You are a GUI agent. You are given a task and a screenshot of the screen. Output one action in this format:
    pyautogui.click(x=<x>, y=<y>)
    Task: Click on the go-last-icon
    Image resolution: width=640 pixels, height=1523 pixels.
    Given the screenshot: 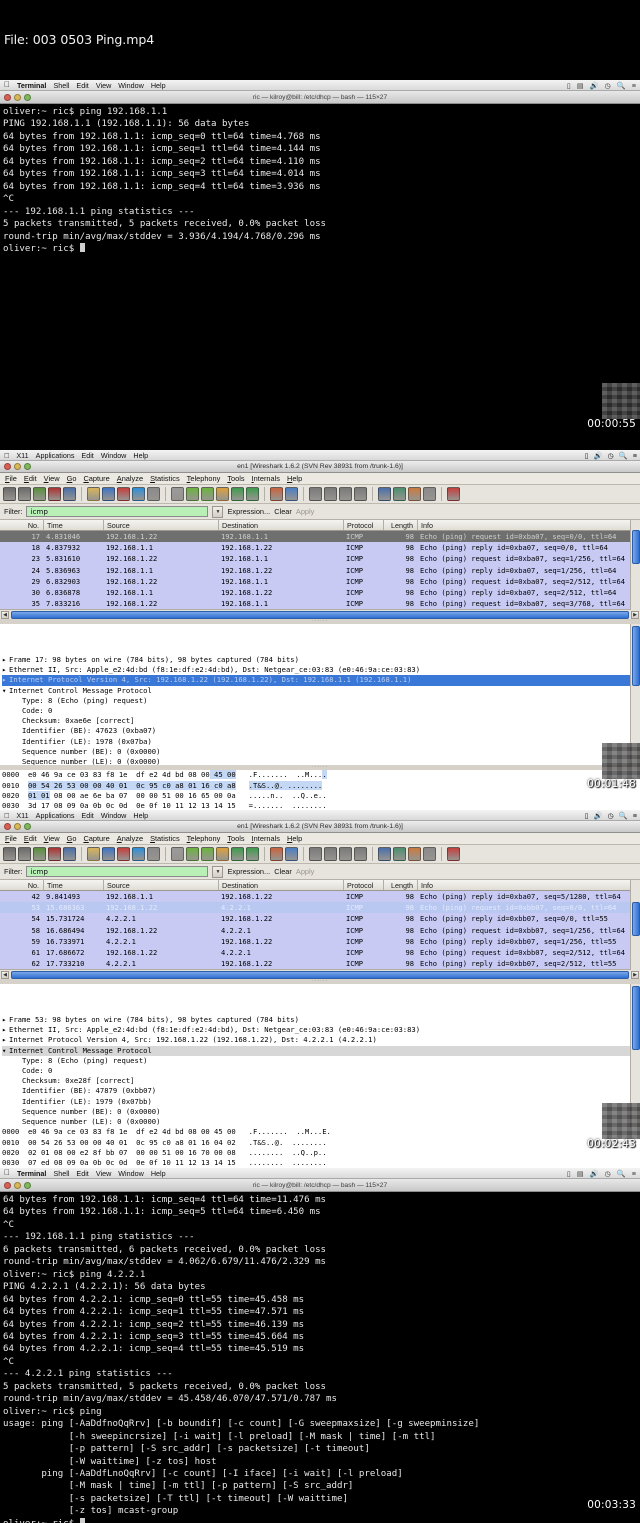 What is the action you would take?
    pyautogui.click(x=252, y=494)
    